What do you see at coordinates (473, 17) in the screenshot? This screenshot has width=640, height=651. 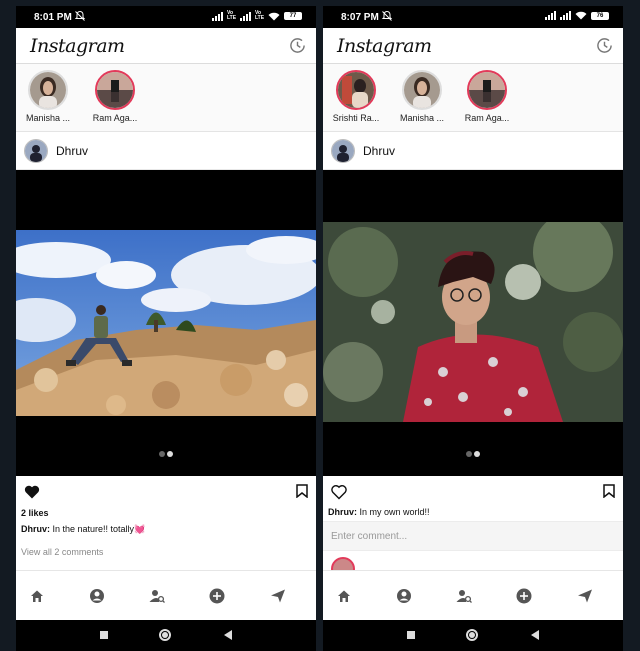 I see `status-bar: 8:07 PM 76` at bounding box center [473, 17].